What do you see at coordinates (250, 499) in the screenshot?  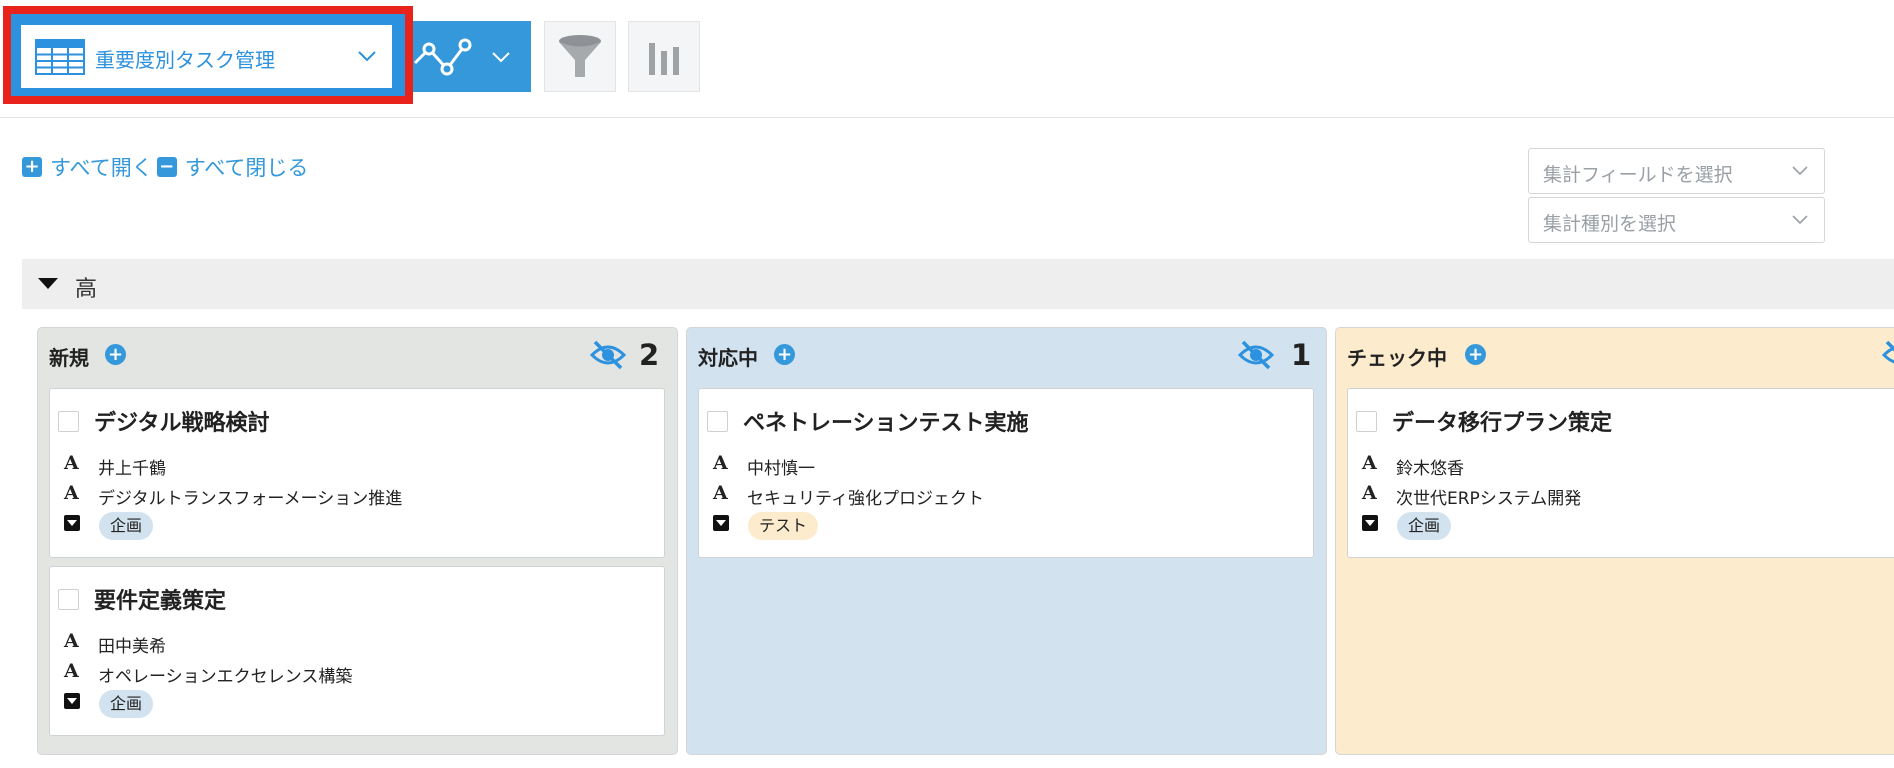 I see `project-text: デジタルトランスフォーメーション推進` at bounding box center [250, 499].